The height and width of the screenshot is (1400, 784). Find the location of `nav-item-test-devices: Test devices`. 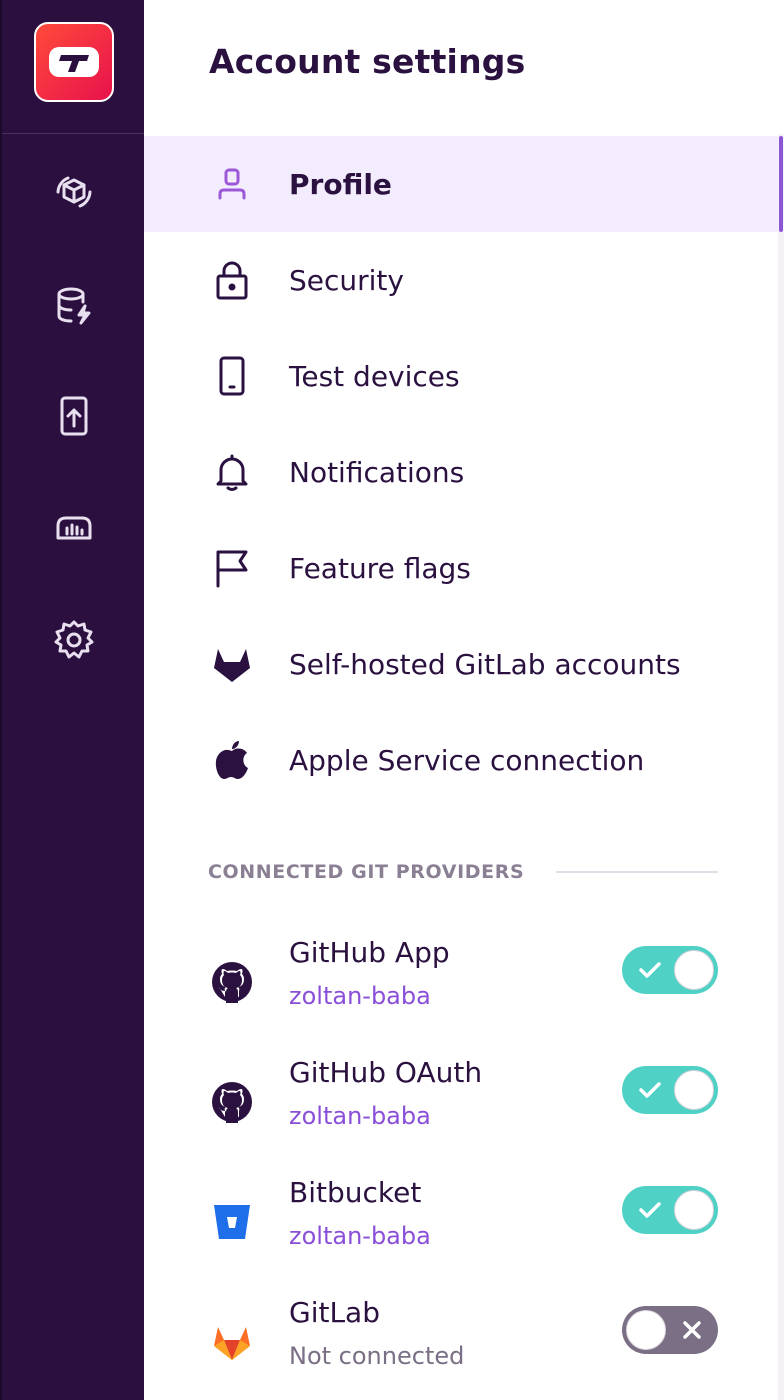

nav-item-test-devices: Test devices is located at coordinates (461, 376).